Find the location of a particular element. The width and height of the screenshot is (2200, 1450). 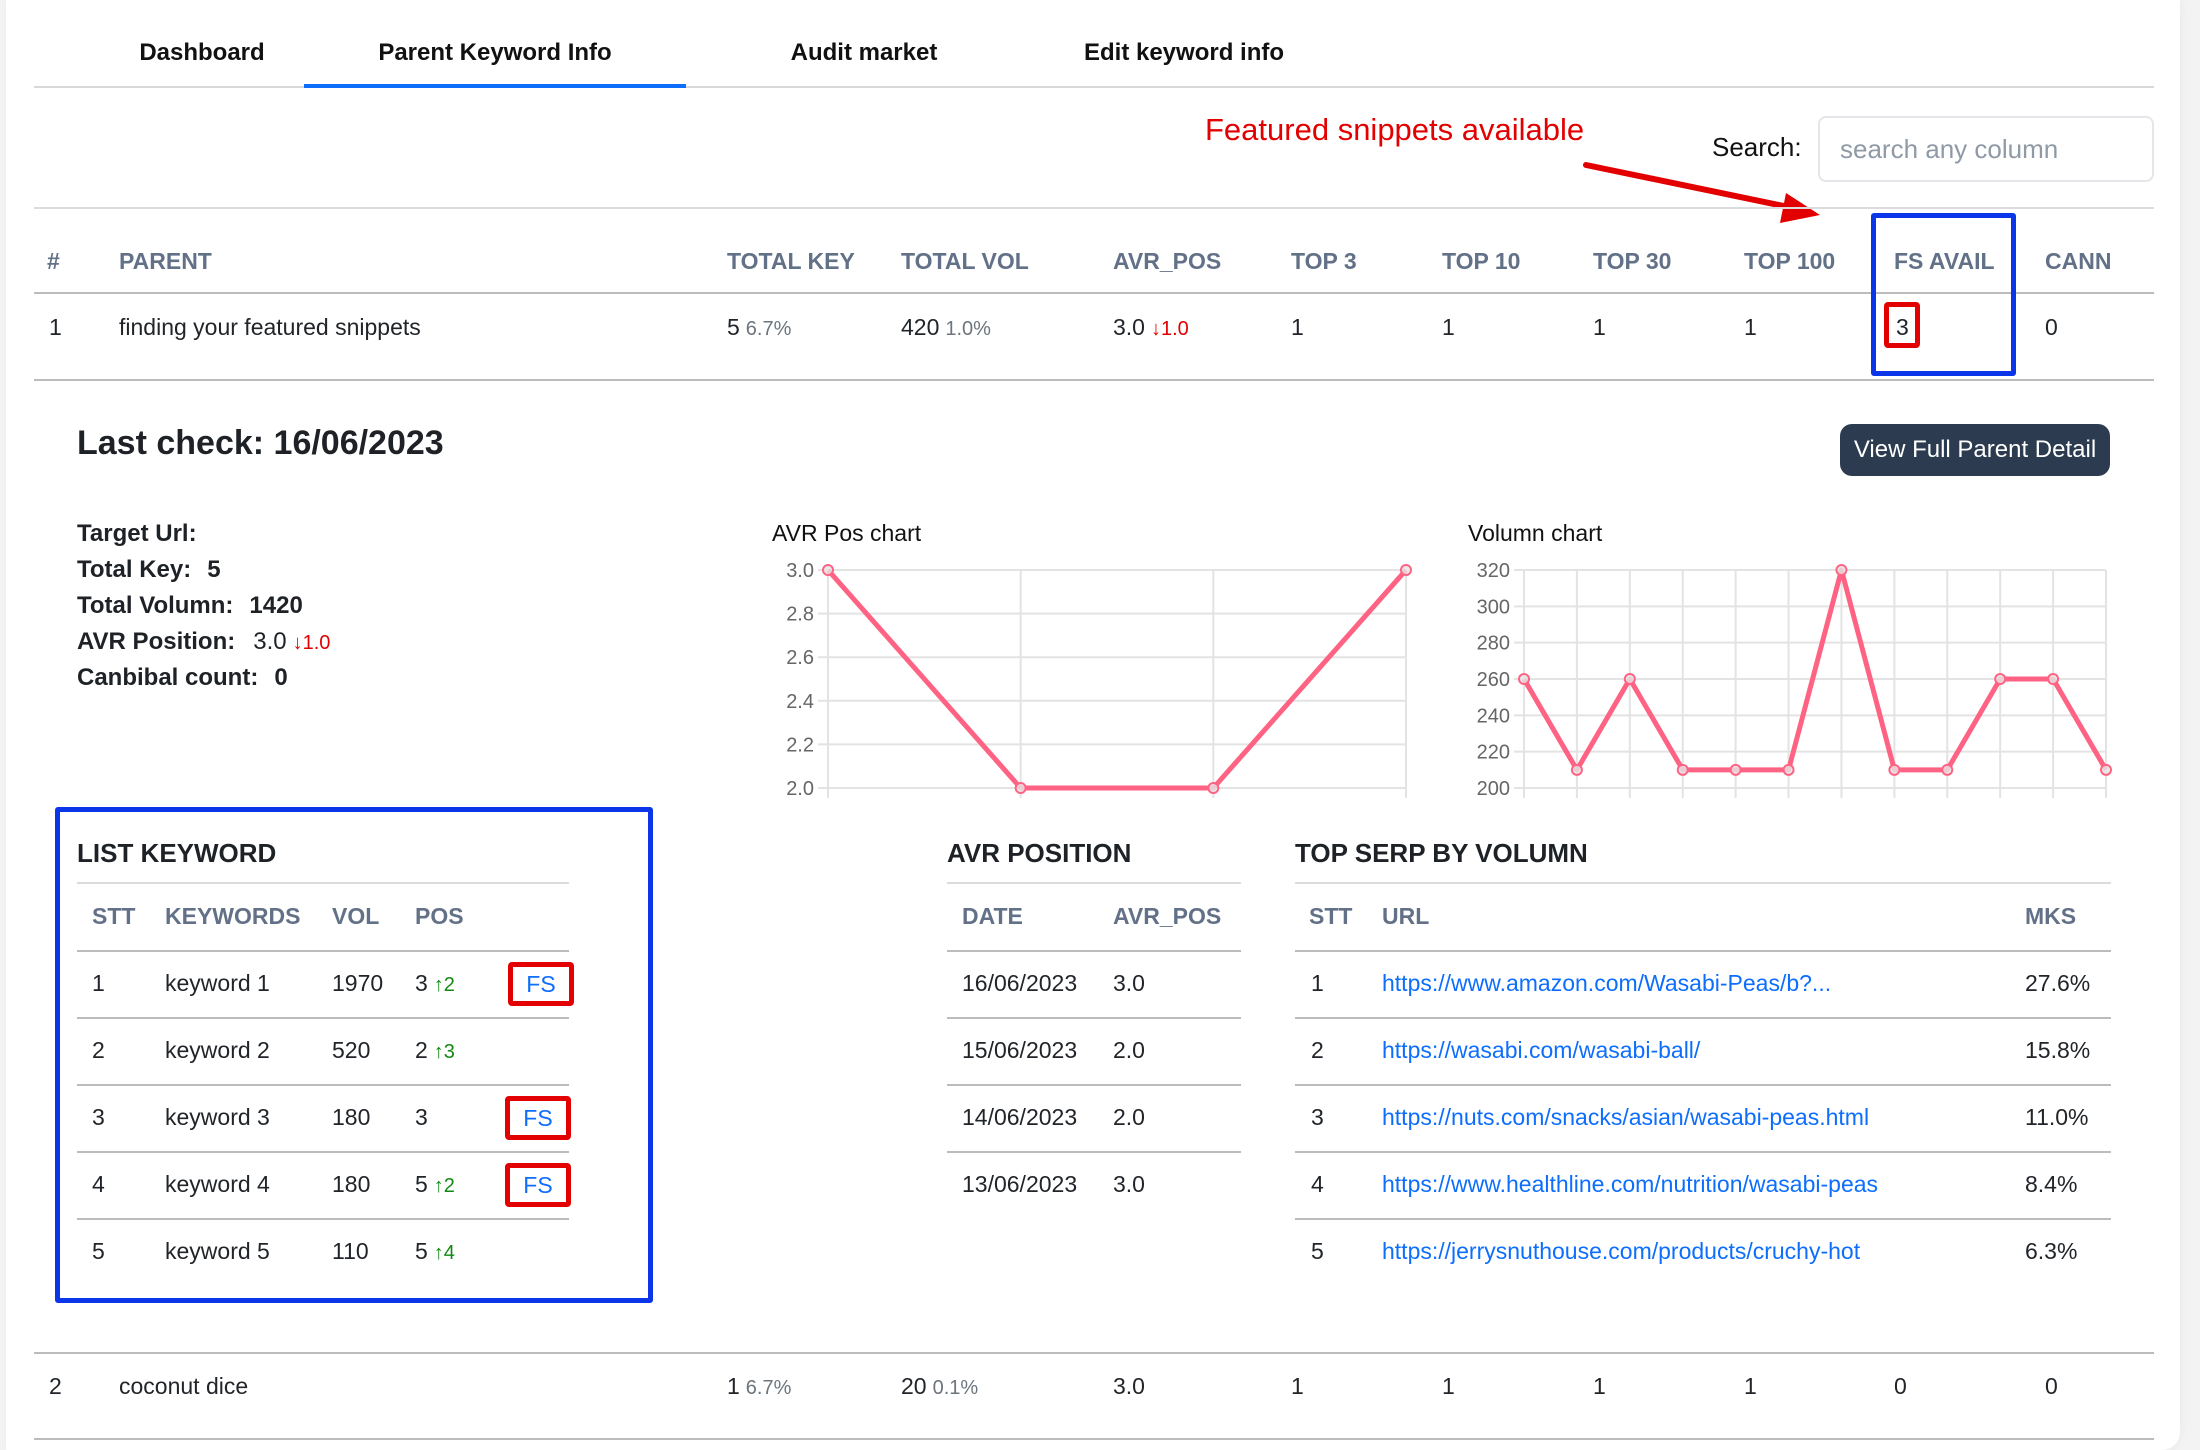

total-key-label: Total Key: is located at coordinates (134, 569).